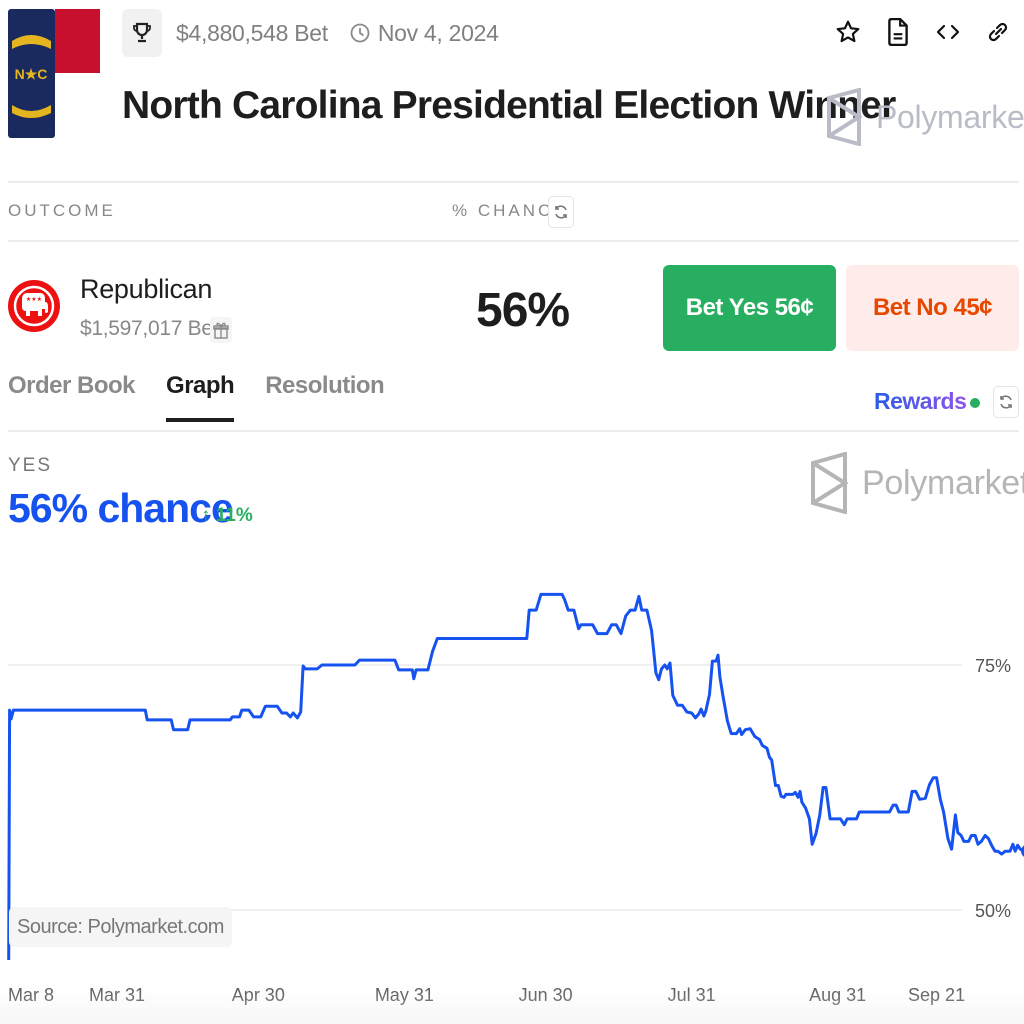  Describe the element at coordinates (438, 32) in the screenshot. I see `market-end-date-text: Nov 4, 2024` at that location.